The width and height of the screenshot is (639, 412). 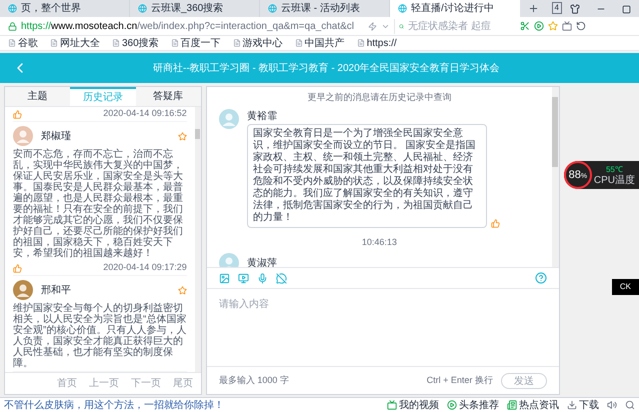 I want to click on panel-tab: 答疑库, so click(x=168, y=96).